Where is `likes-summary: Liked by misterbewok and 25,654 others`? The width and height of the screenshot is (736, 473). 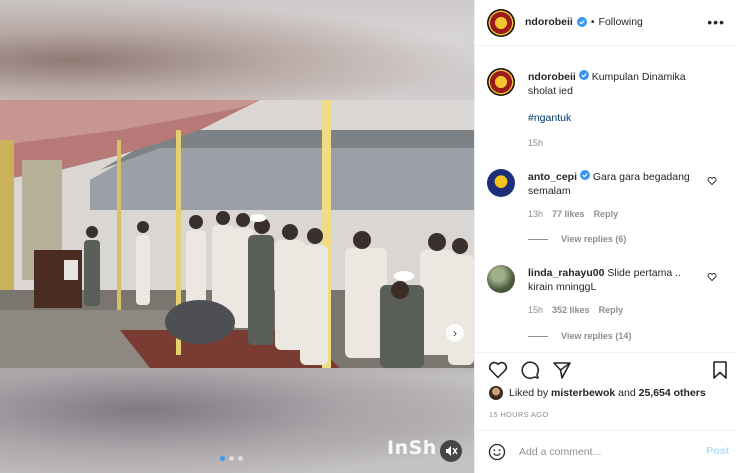
likes-summary: Liked by misterbewok and 25,654 others is located at coordinates (597, 393).